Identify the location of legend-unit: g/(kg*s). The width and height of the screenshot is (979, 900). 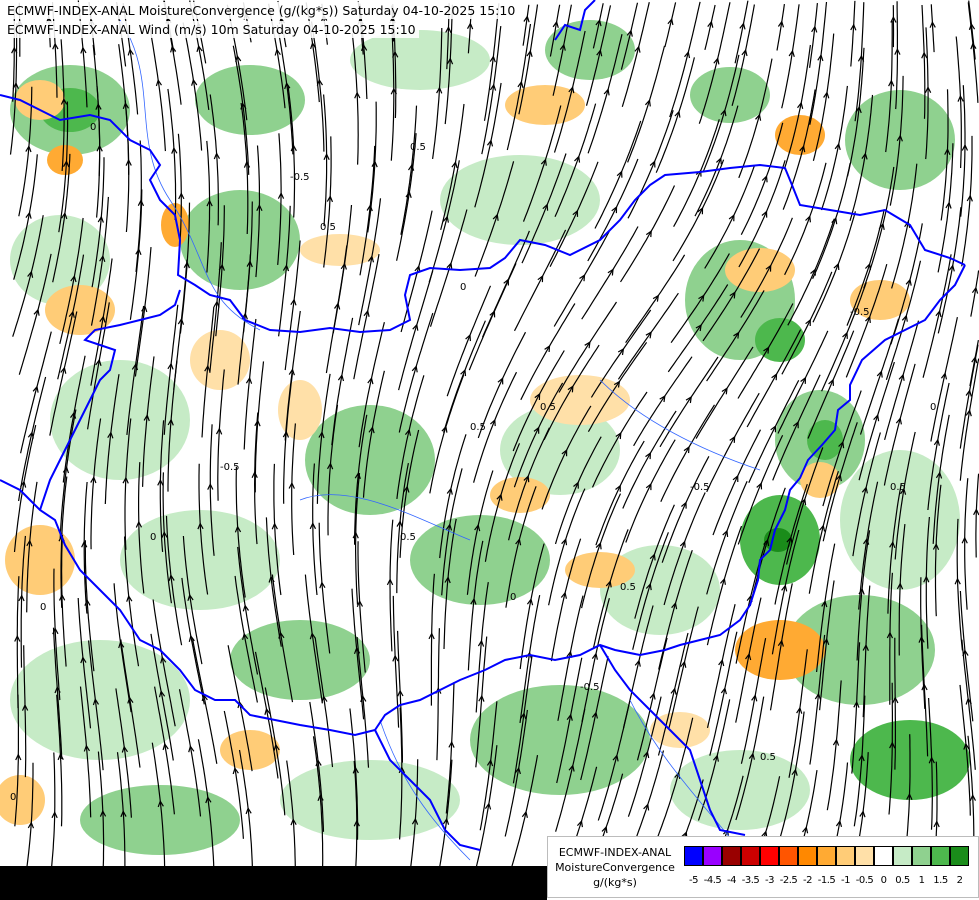
(615, 882).